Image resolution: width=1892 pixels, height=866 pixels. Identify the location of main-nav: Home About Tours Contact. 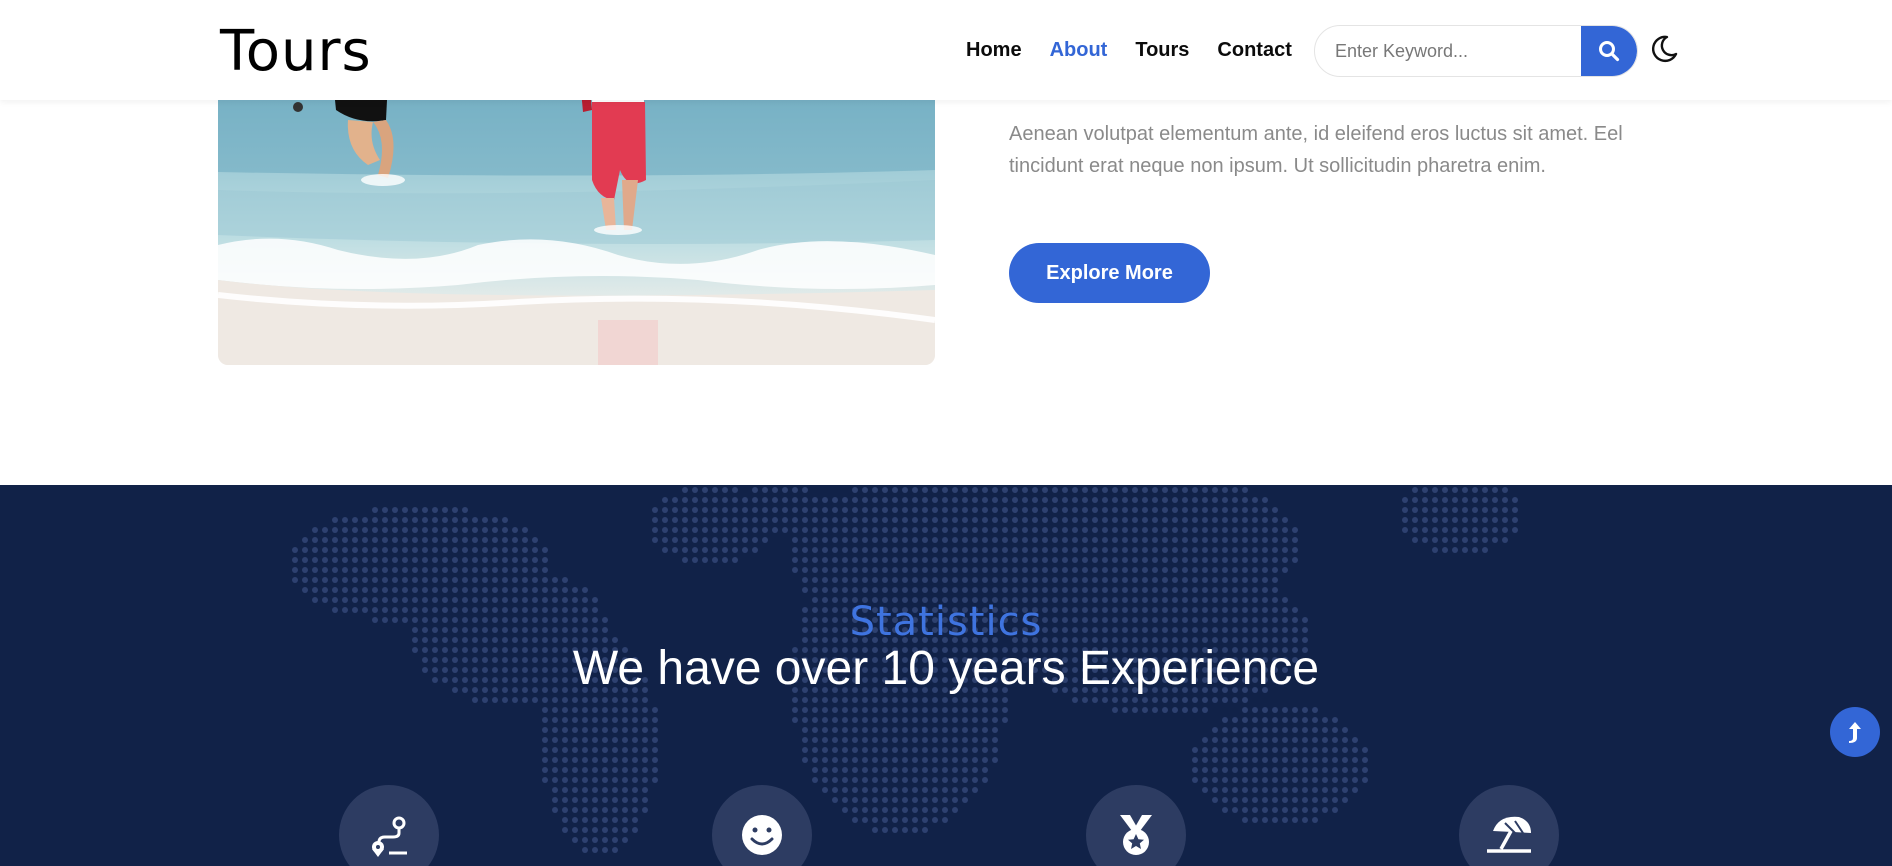
(1143, 50).